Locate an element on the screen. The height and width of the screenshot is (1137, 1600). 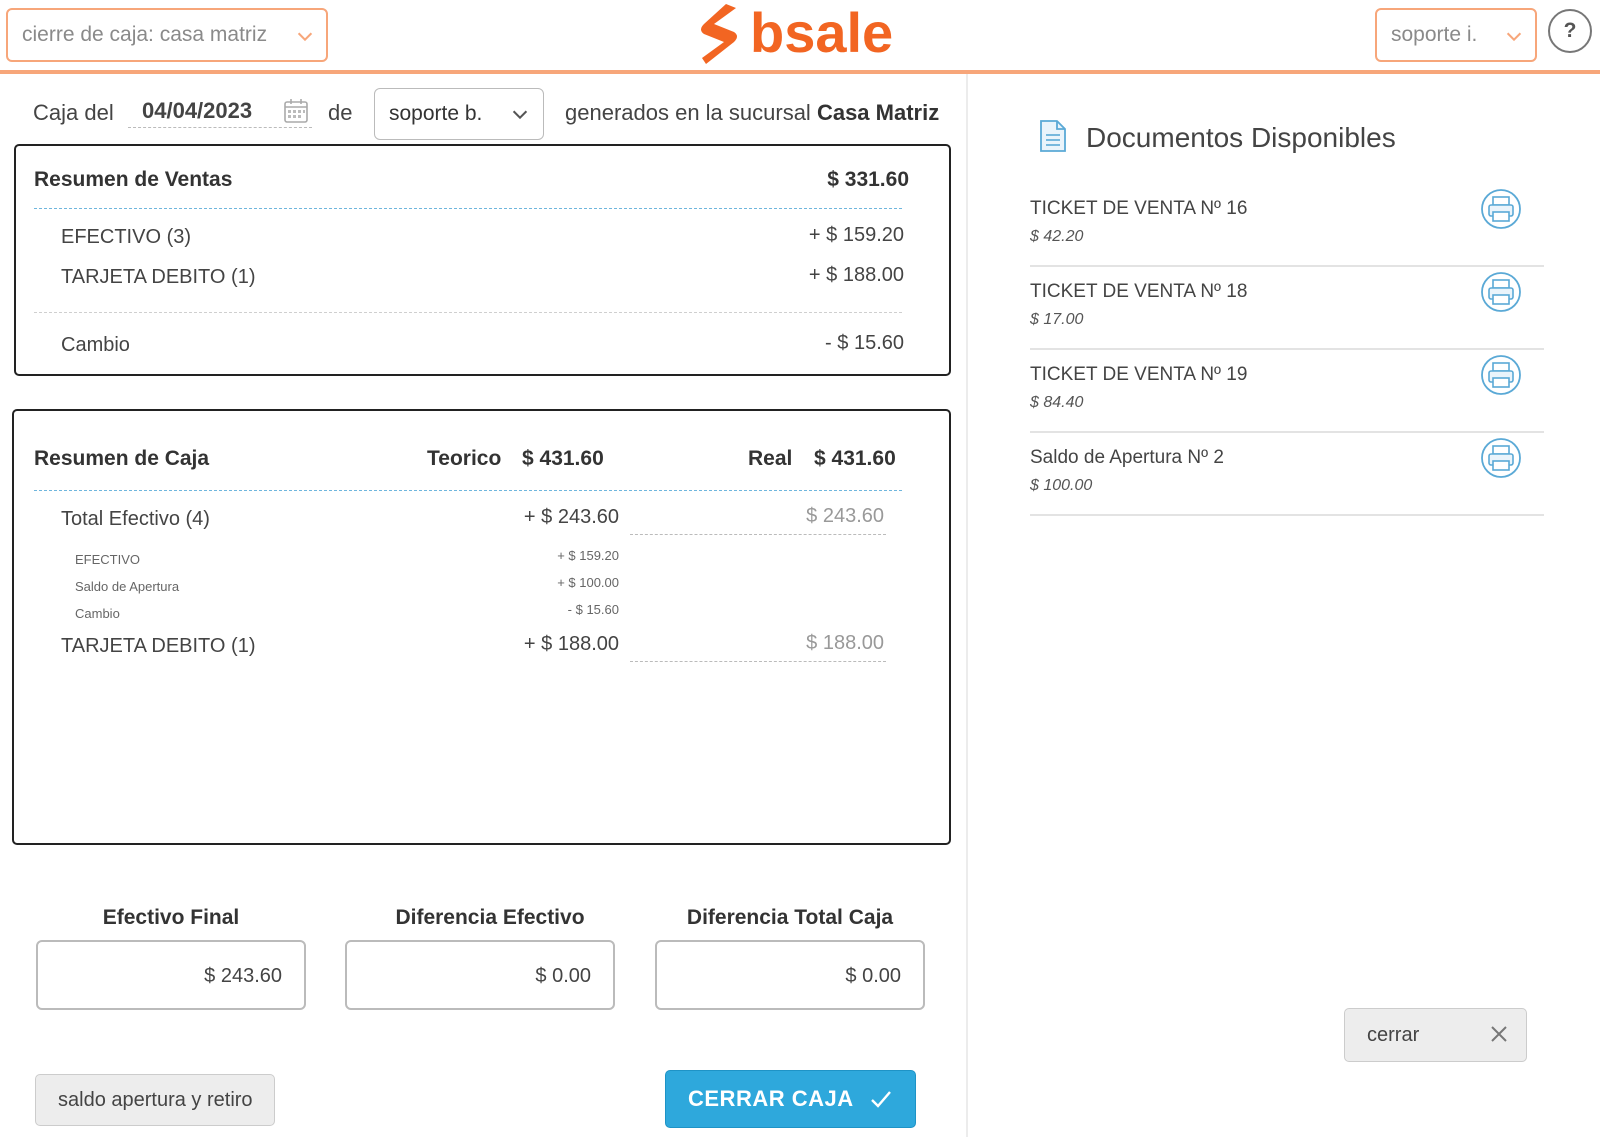
close-button: cerrar is located at coordinates (1435, 1035).